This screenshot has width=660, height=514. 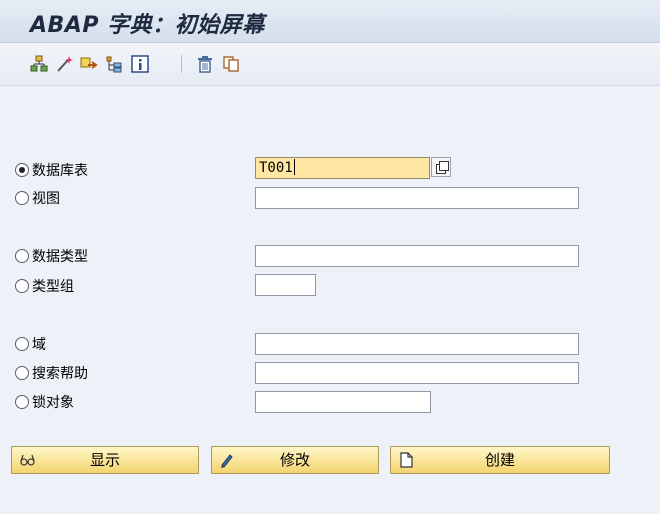 What do you see at coordinates (114, 64) in the screenshot?
I see `where-used-icon` at bounding box center [114, 64].